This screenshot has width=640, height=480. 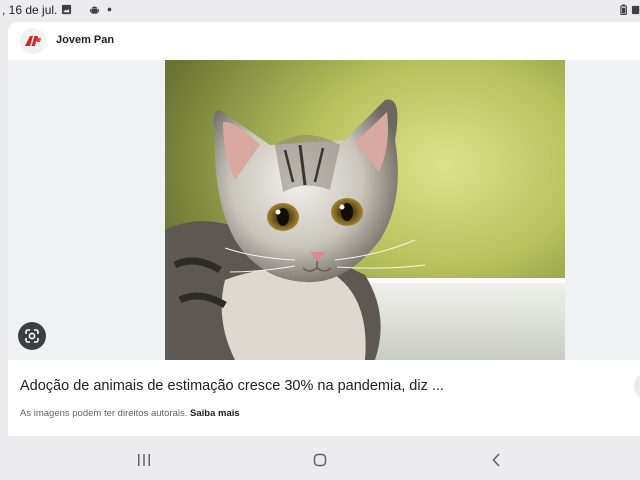 I want to click on notification-dot-icon, so click(x=109, y=9).